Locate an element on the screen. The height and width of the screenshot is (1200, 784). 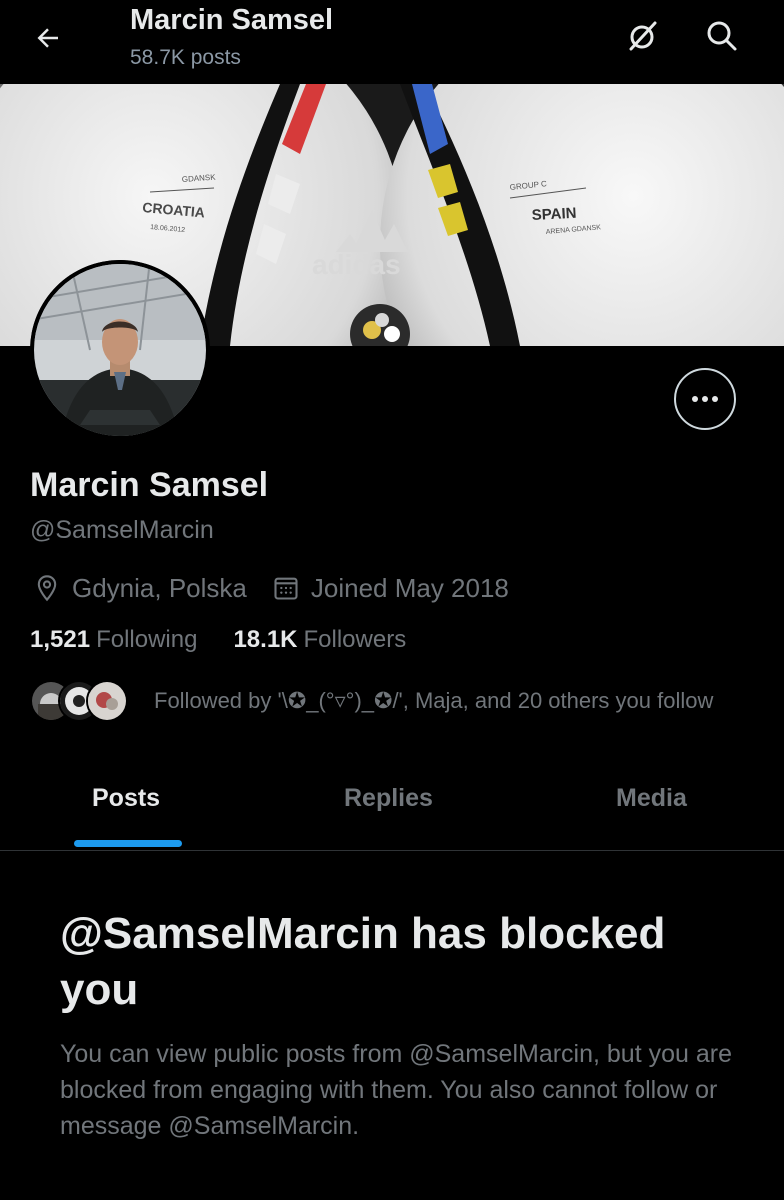
avatar-image is located at coordinates (120, 350).